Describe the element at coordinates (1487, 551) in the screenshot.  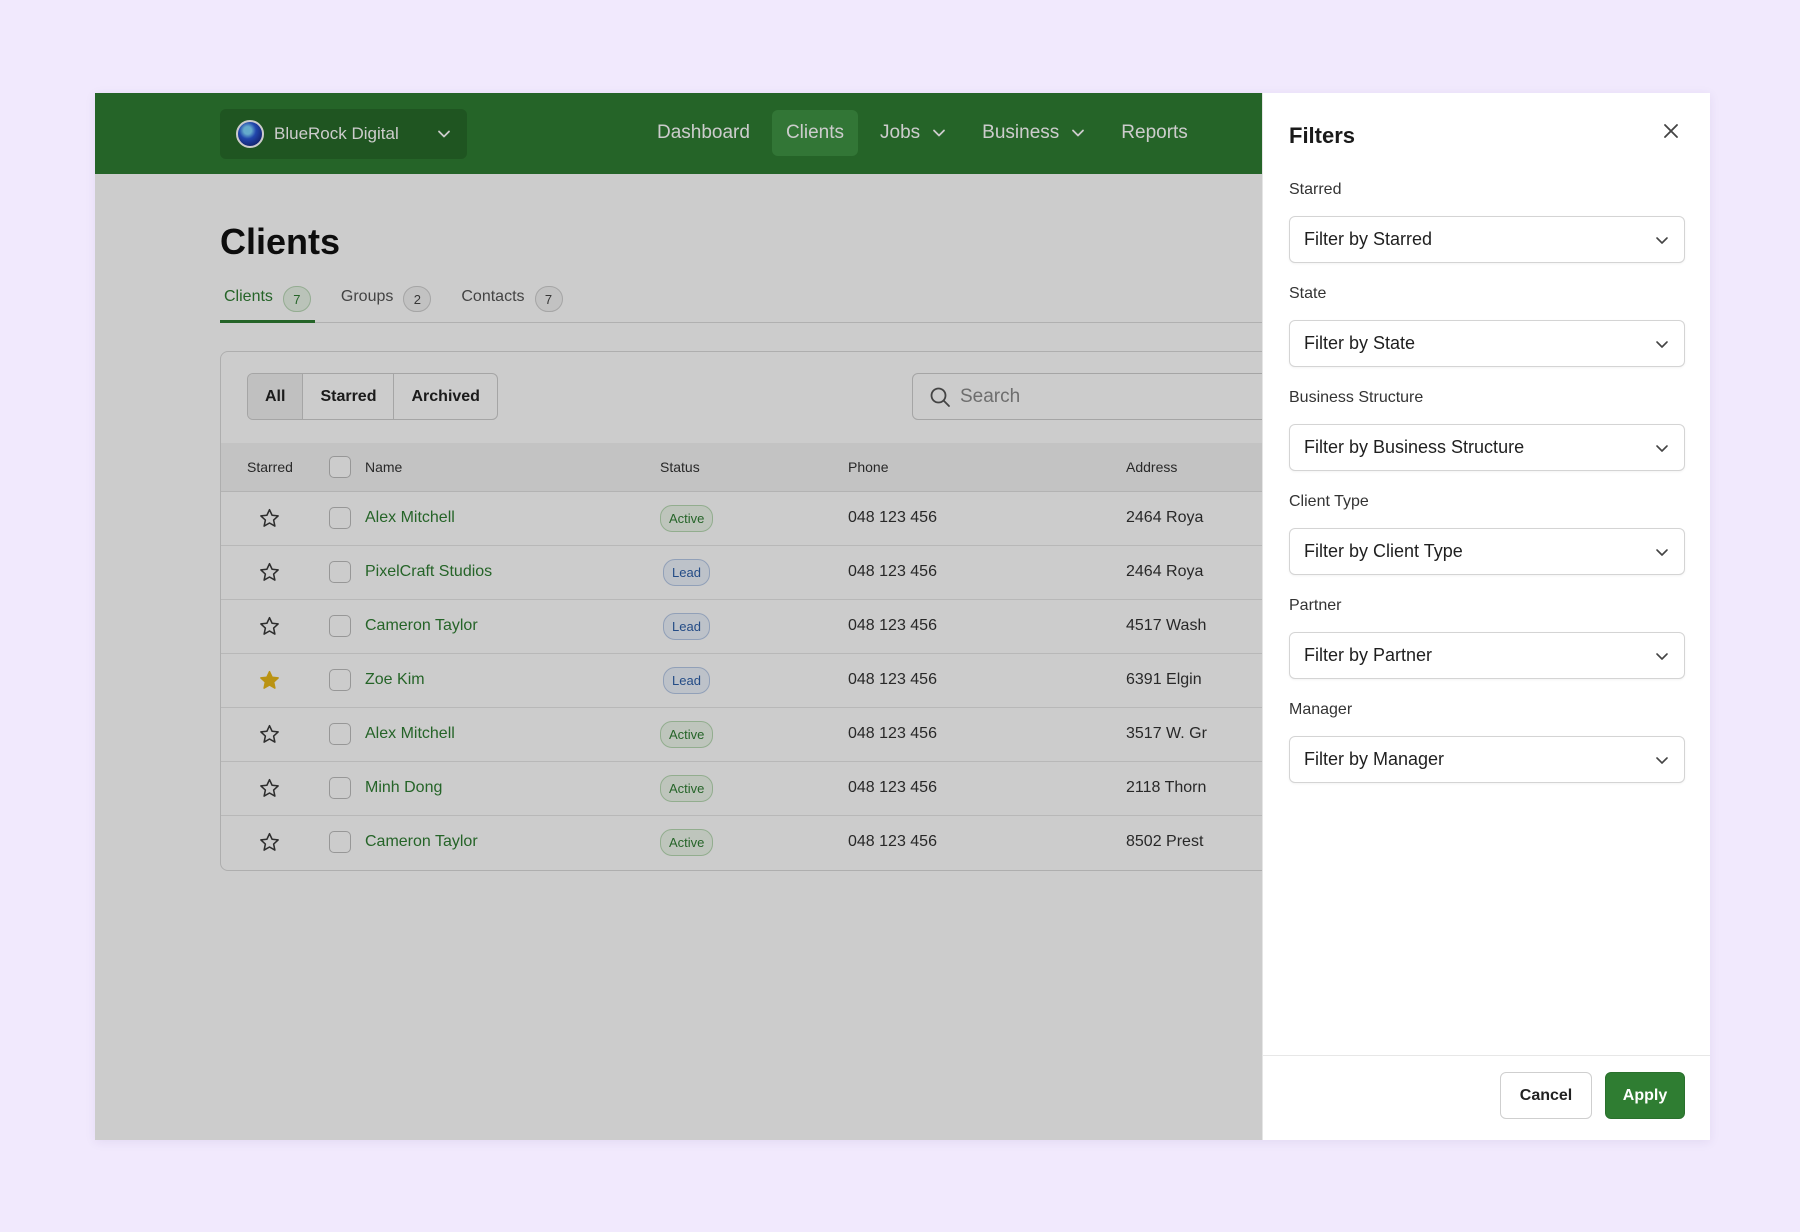
I see `filter-client-type-select: Filter by Client Type` at that location.